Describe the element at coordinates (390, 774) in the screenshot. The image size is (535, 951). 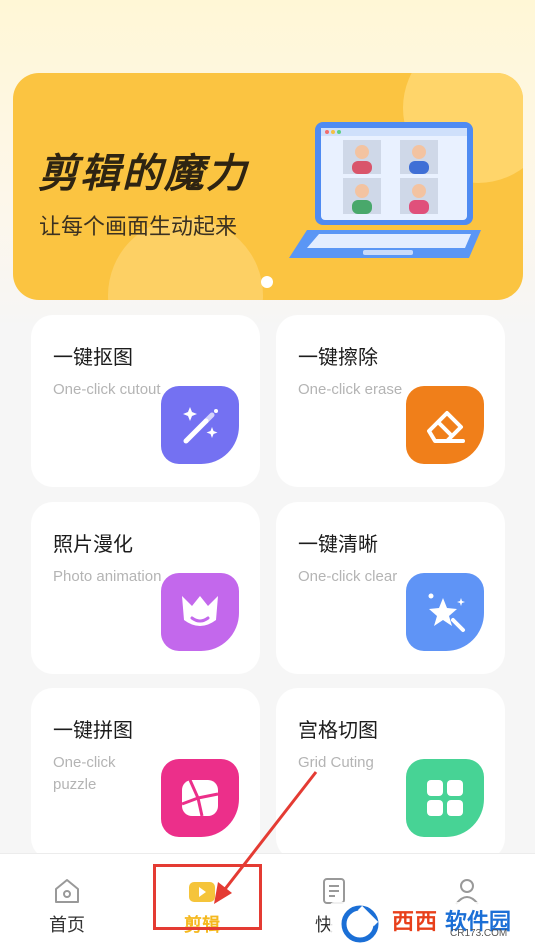
I see `tool-card-grid-cut: 宫格切图 Grid Cuting` at that location.